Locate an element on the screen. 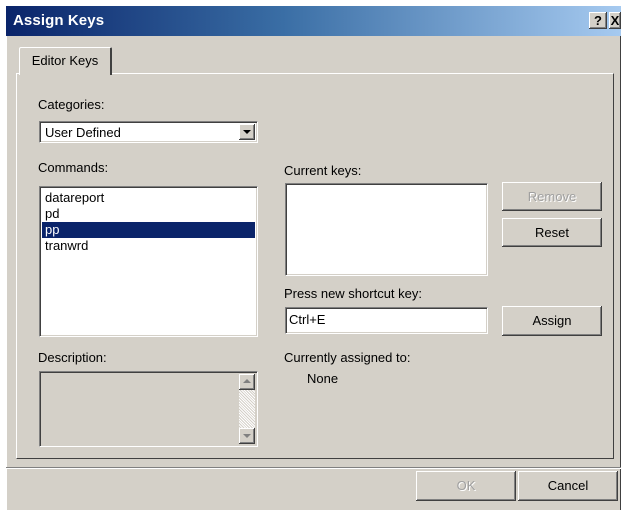 The height and width of the screenshot is (510, 621). current-keys-list is located at coordinates (386, 229).